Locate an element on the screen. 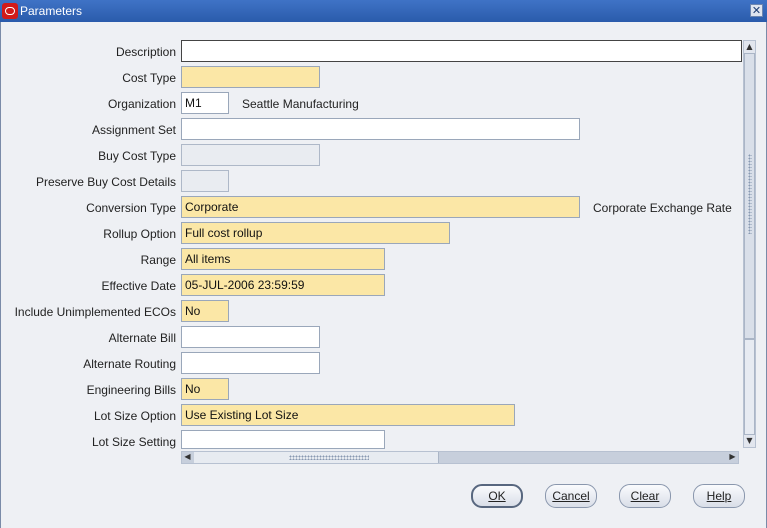 Image resolution: width=767 pixels, height=528 pixels. alternate-bill-field is located at coordinates (250, 337).